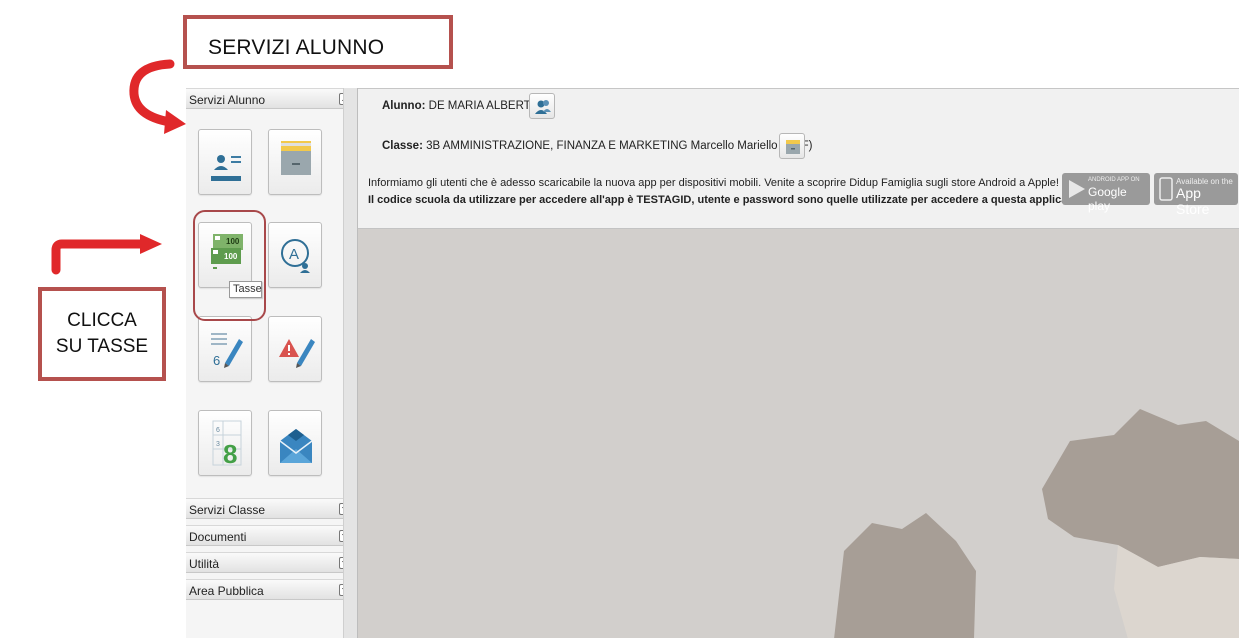 The width and height of the screenshot is (1239, 638). What do you see at coordinates (227, 510) in the screenshot?
I see `sidebar-section-label: Servizi Classe` at bounding box center [227, 510].